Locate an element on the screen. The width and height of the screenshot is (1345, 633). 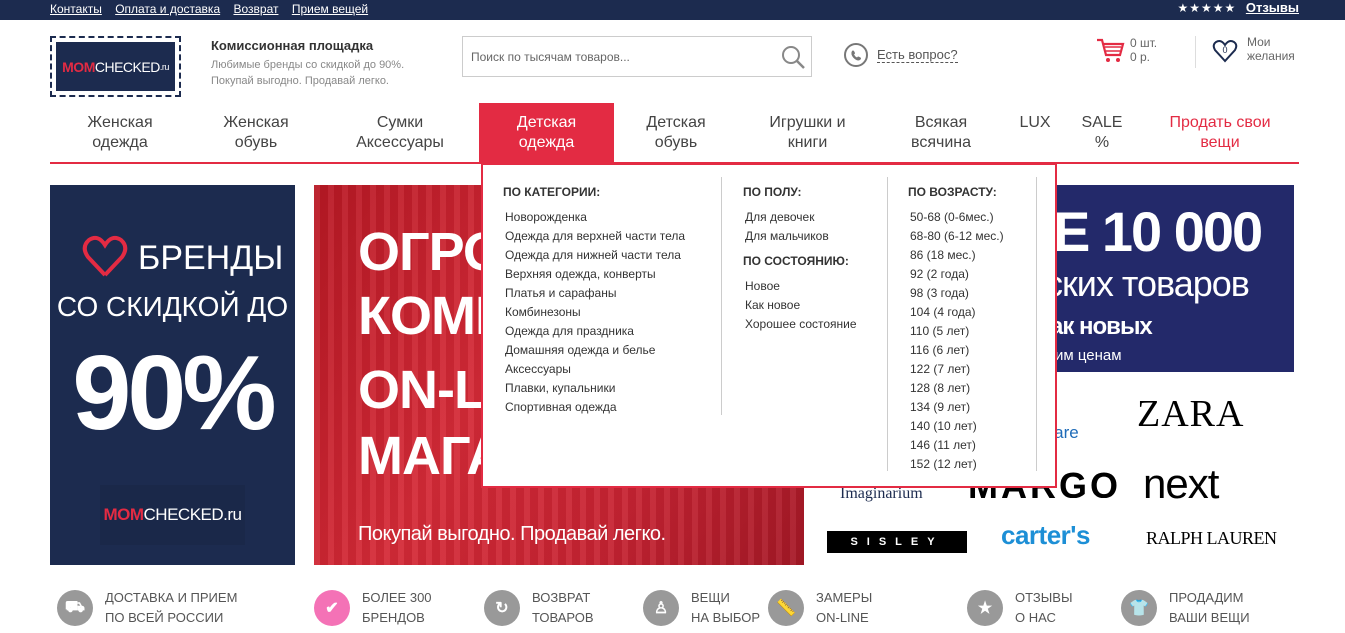
site-logo: MOM CHECKED .ru is located at coordinates (115, 66).